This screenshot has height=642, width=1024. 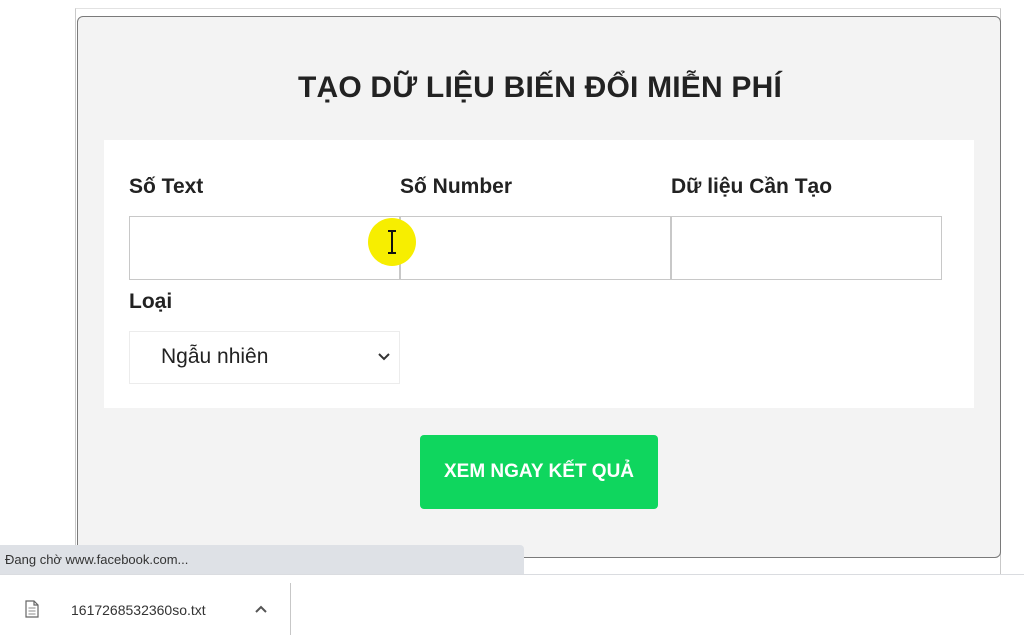 I want to click on chevron-down-icon, so click(x=384, y=357).